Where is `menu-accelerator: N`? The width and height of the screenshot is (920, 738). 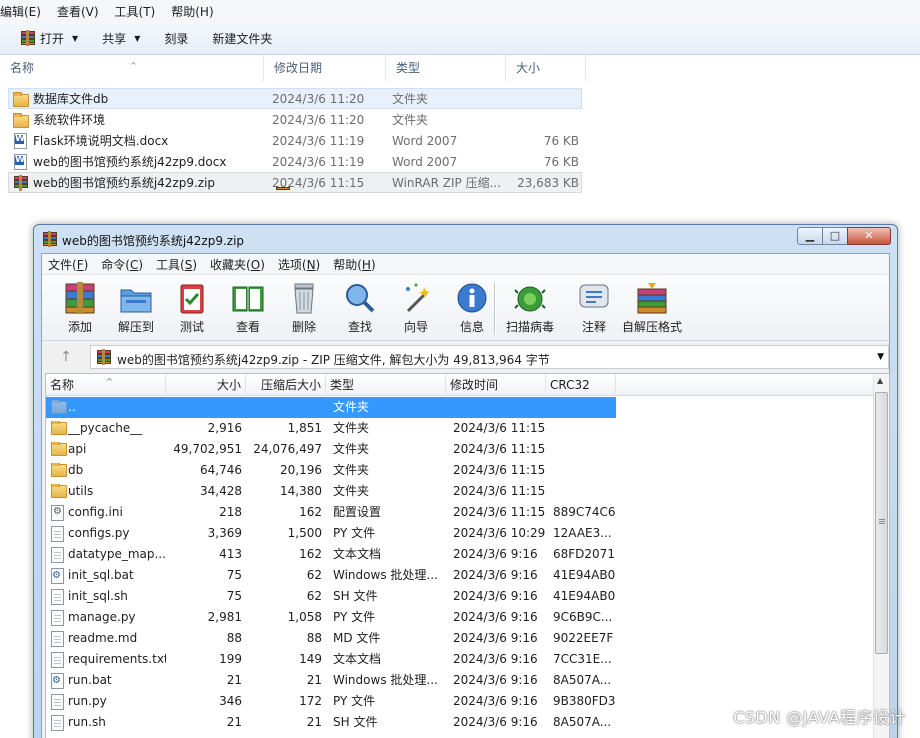 menu-accelerator: N is located at coordinates (311, 264).